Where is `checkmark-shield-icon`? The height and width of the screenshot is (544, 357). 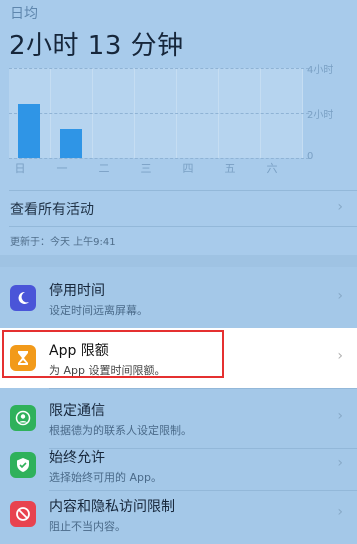 checkmark-shield-icon is located at coordinates (23, 465).